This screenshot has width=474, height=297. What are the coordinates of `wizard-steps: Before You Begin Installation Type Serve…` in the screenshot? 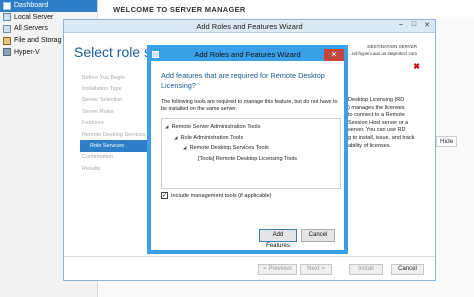 It's located at (122, 123).